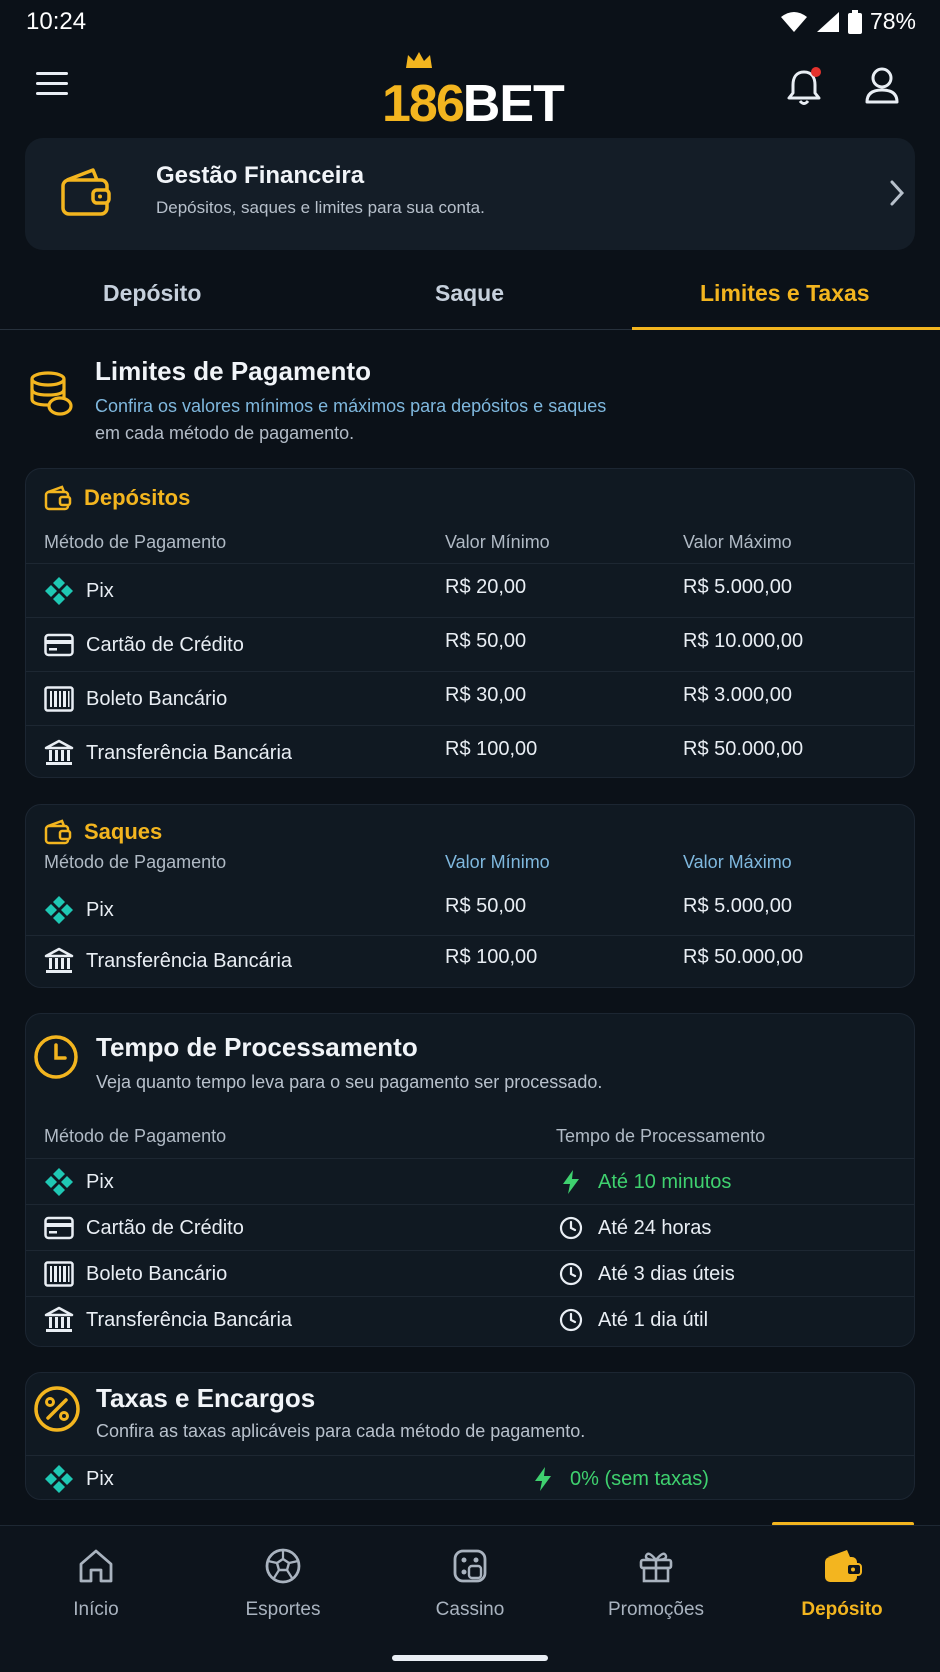 The height and width of the screenshot is (1672, 940). I want to click on active-tab-indicator, so click(786, 328).